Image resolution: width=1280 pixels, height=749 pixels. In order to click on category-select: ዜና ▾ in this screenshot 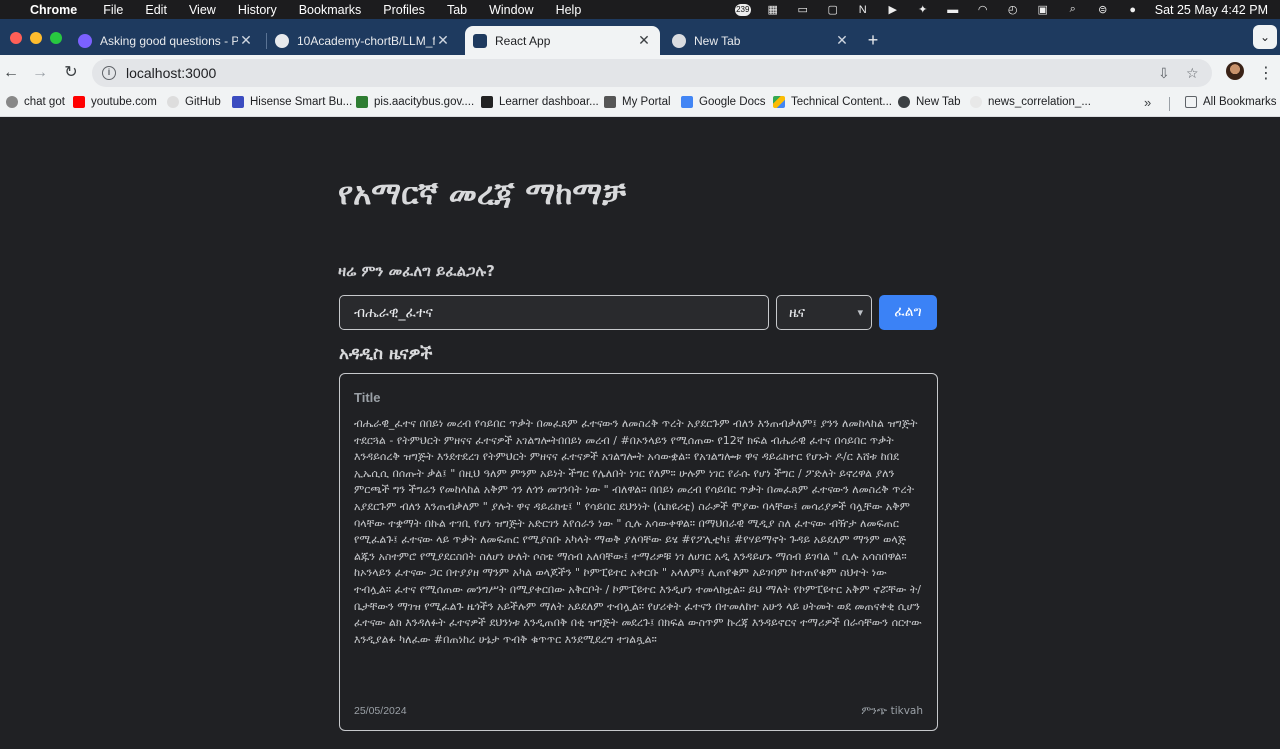, I will do `click(824, 312)`.